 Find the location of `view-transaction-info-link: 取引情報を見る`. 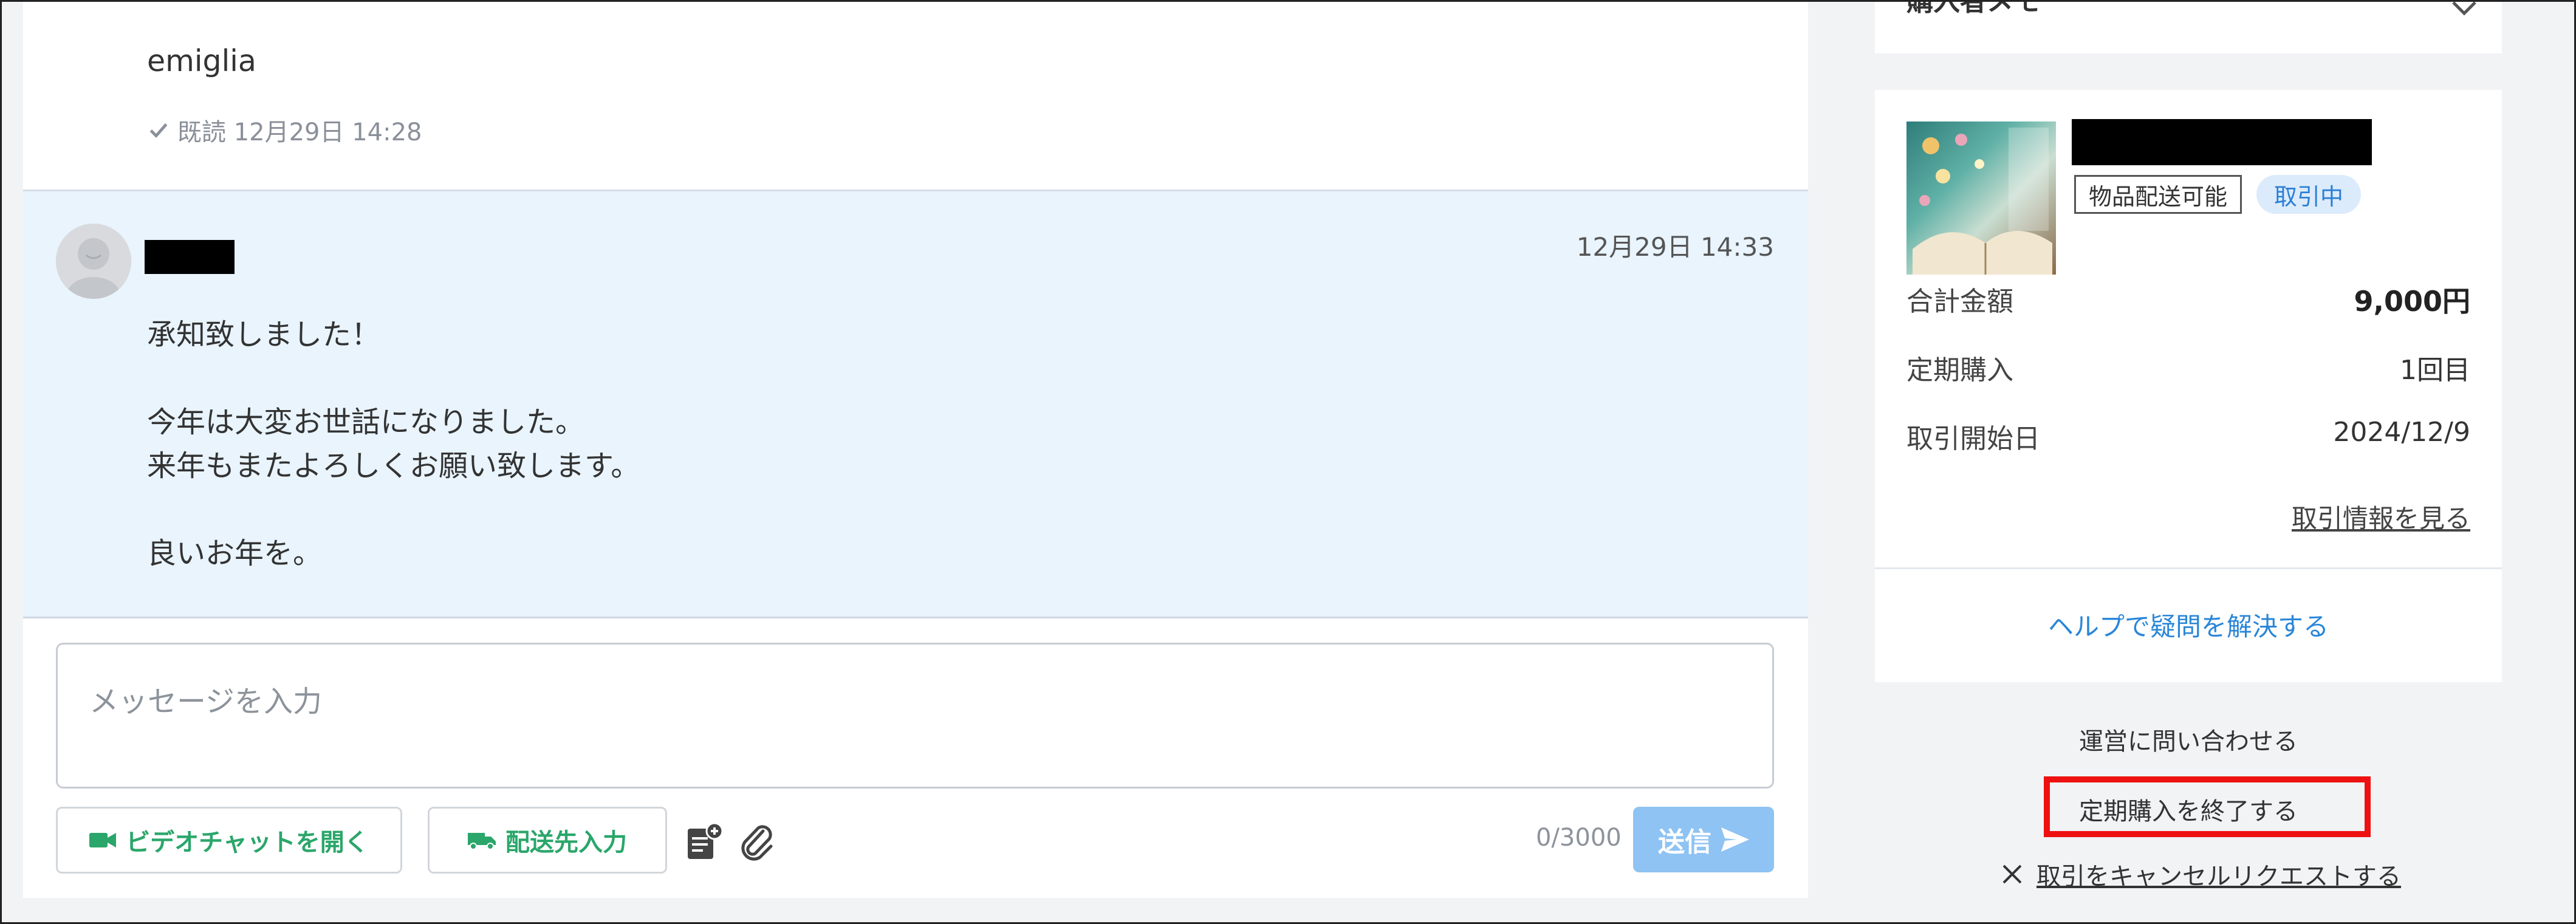

view-transaction-info-link: 取引情報を見る is located at coordinates (2381, 516).